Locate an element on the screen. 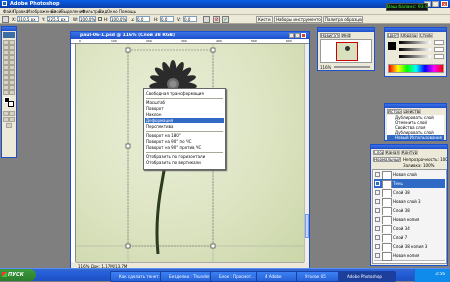 This screenshot has width=450, height=282. background-color-swatch is located at coordinates (11, 104).